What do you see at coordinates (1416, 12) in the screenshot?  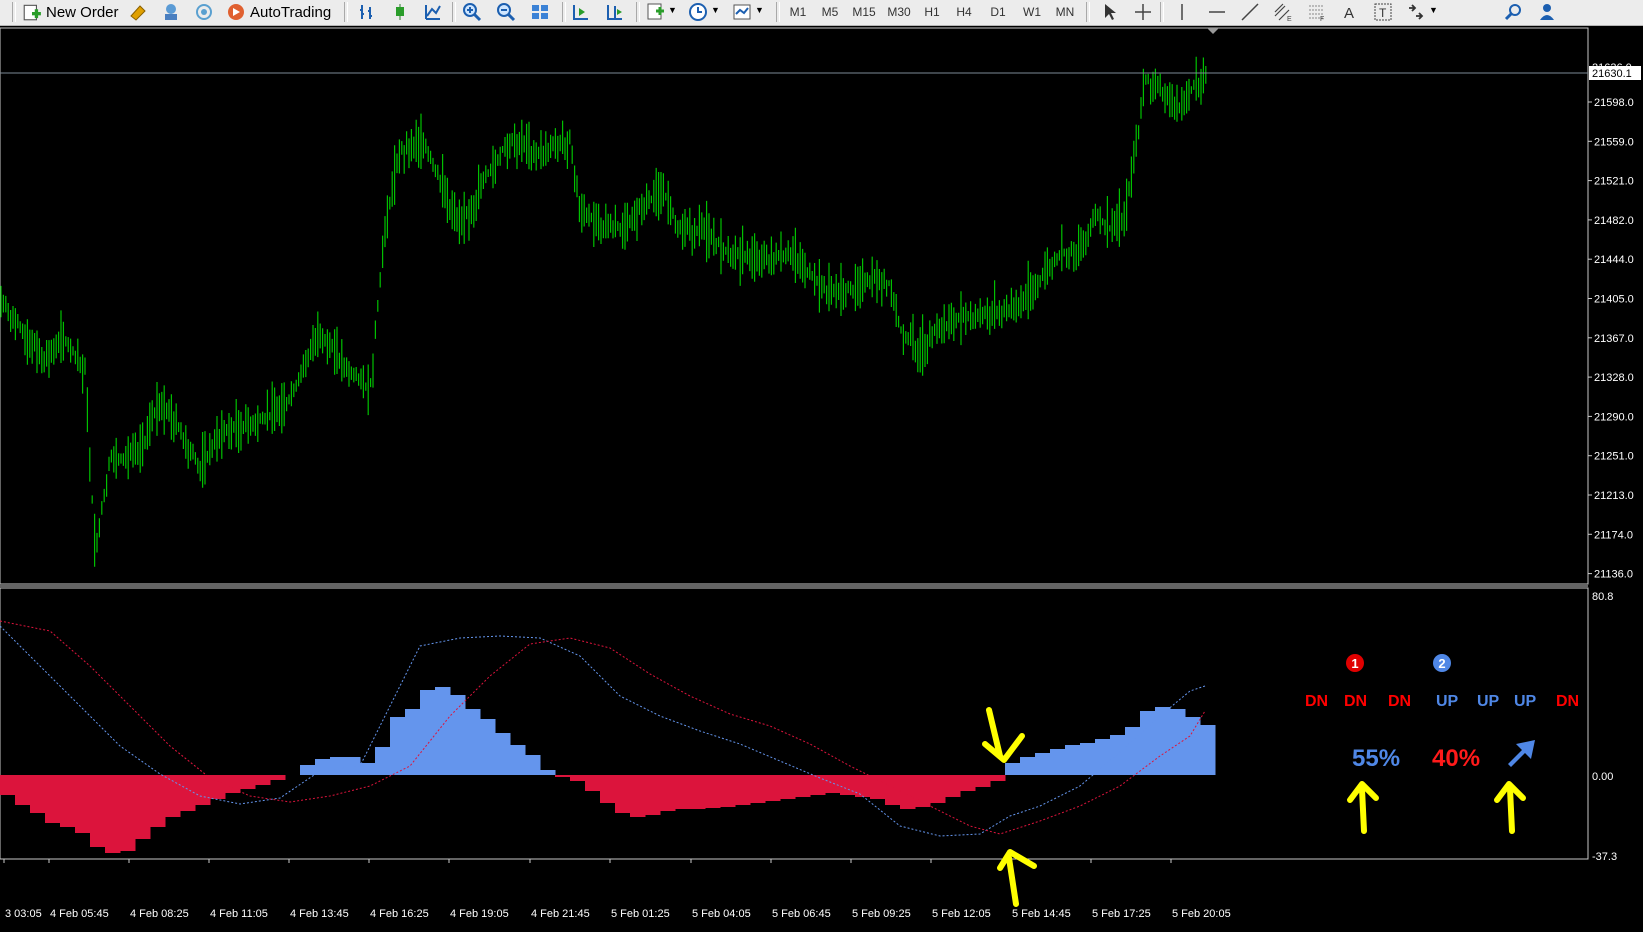 I see `arrows-icon` at bounding box center [1416, 12].